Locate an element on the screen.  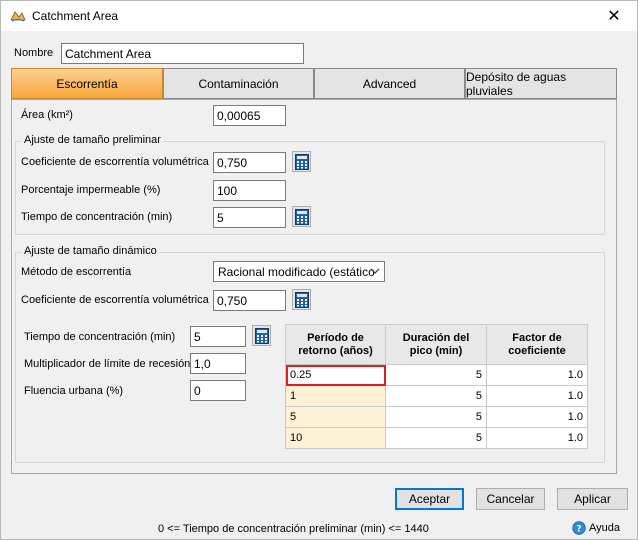
dynamic-tc-calc-button is located at coordinates (261, 335).